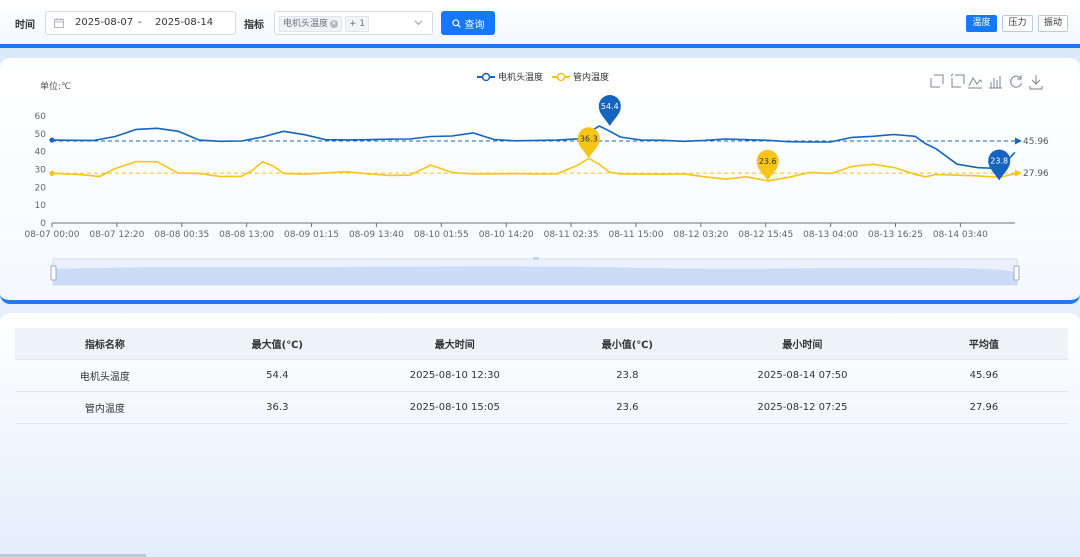 The image size is (1080, 557). I want to click on y-tick-label: 60, so click(41, 117).